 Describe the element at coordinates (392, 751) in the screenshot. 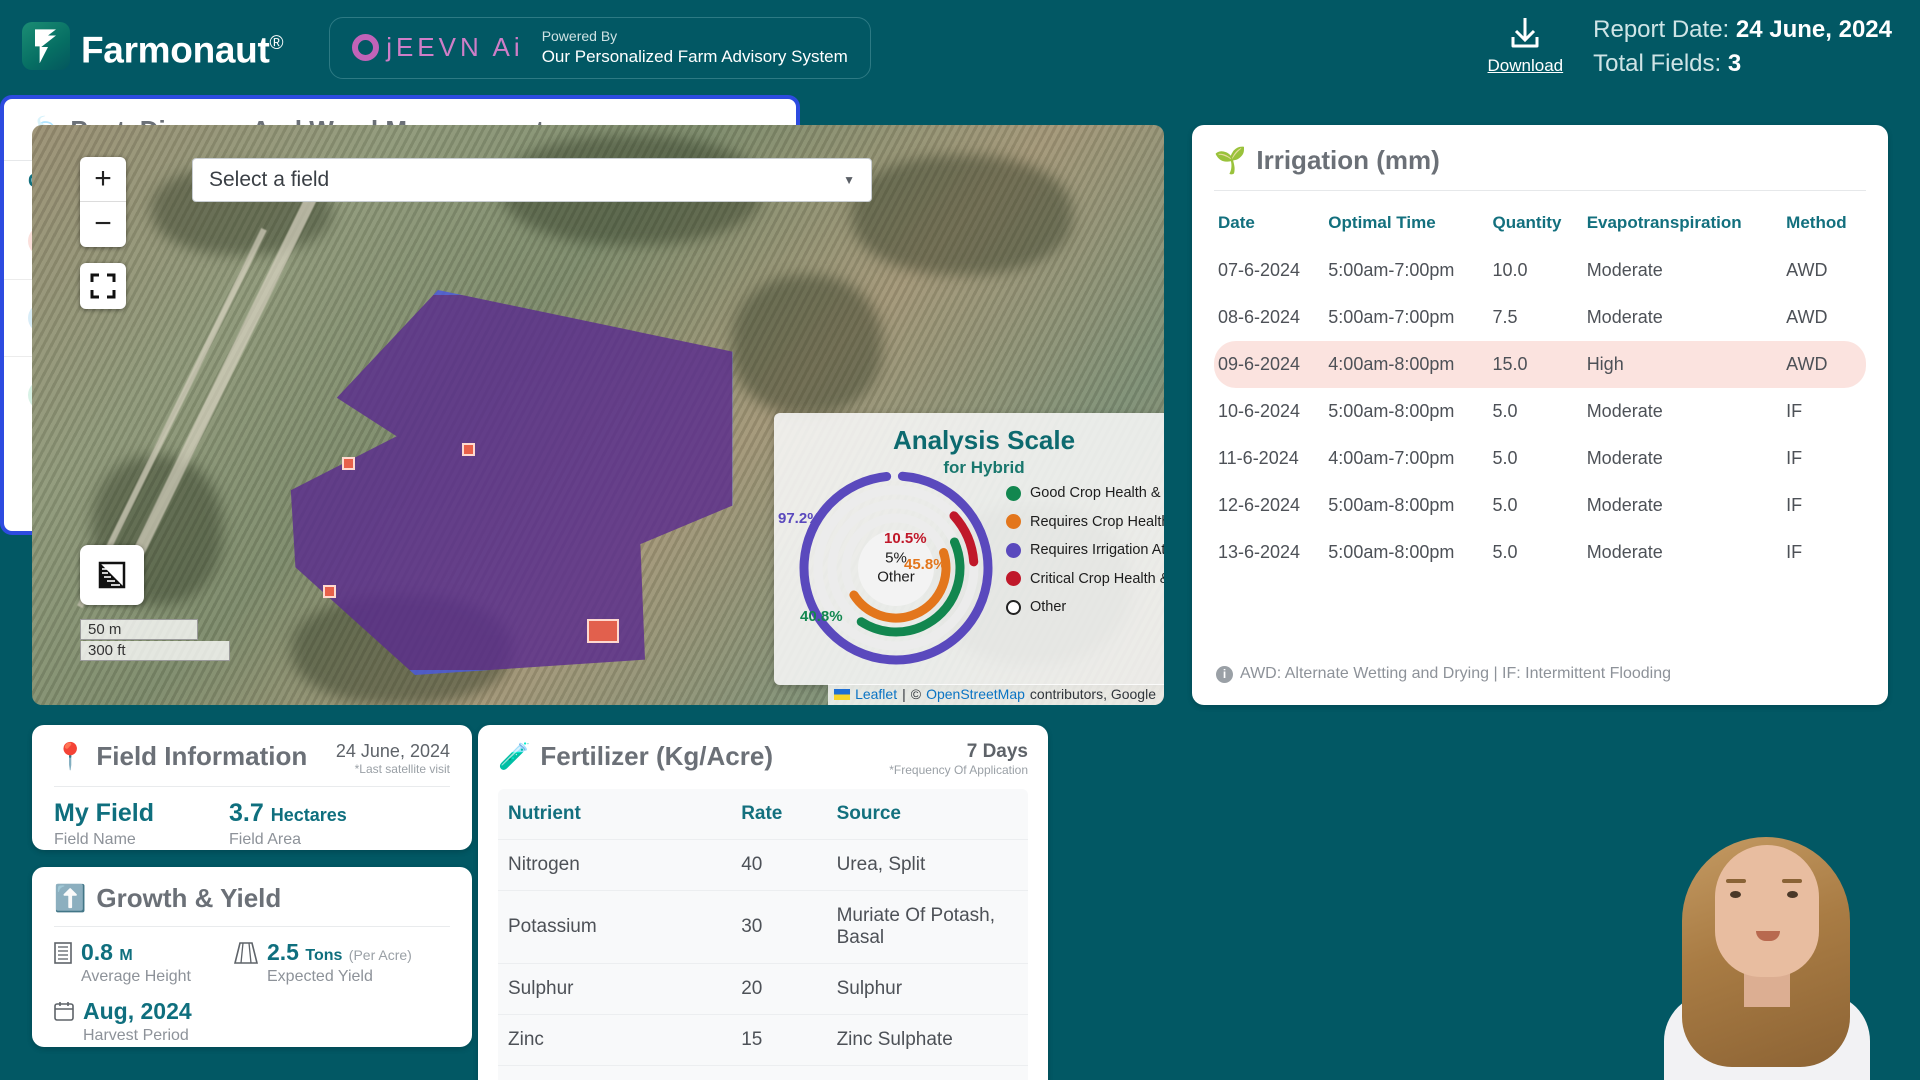

I see `field-info-date: 24 June, 2024` at that location.